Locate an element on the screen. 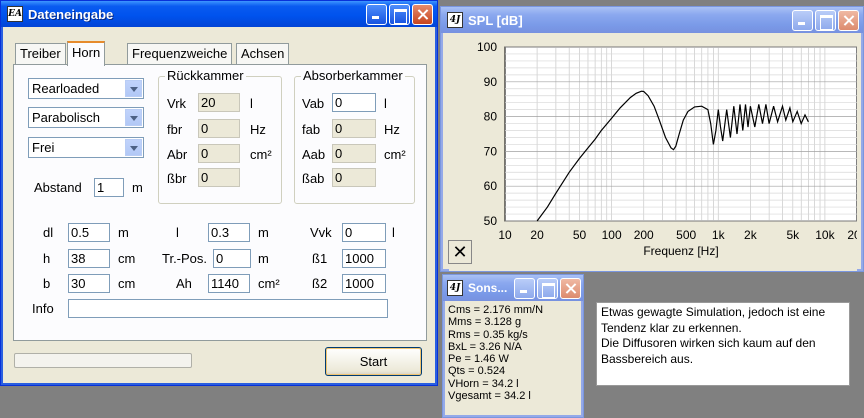 This screenshot has width=864, height=418. note-line: Bassbereich aus. is located at coordinates (647, 358).